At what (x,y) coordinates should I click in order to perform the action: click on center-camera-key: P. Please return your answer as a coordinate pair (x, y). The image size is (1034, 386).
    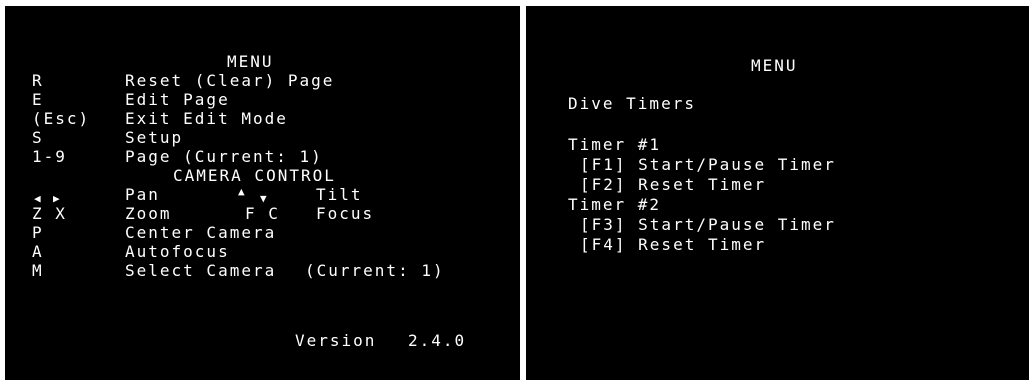
    Looking at the image, I should click on (38, 232).